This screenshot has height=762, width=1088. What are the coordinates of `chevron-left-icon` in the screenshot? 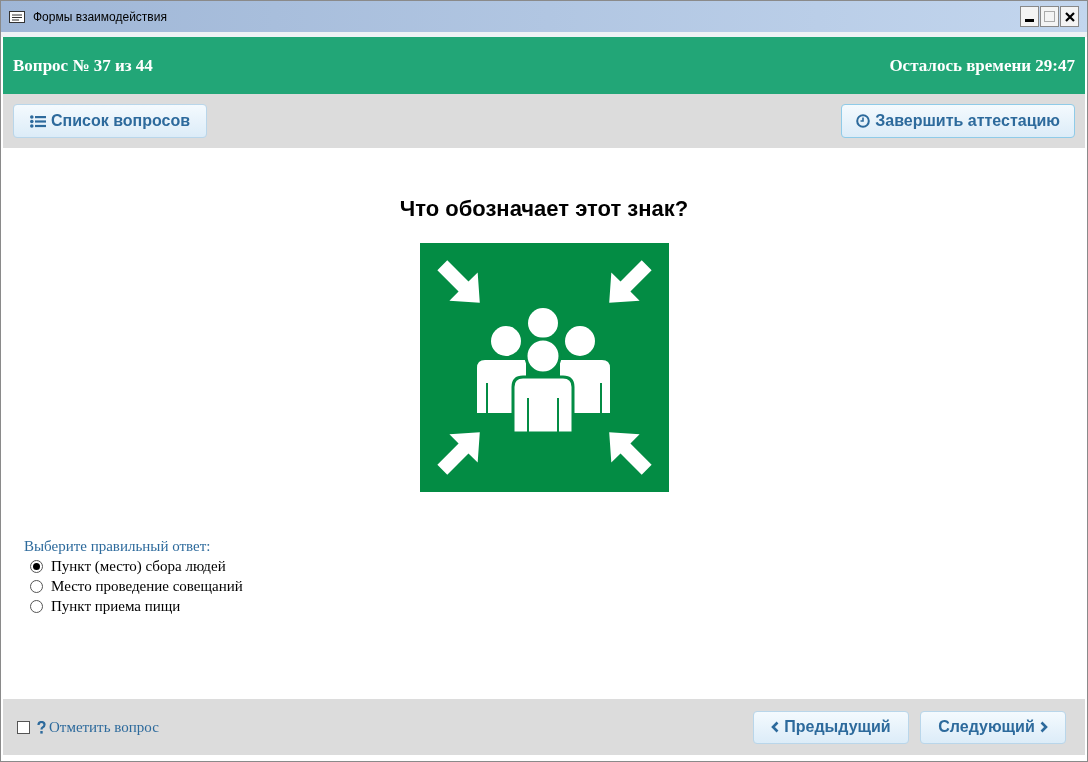 It's located at (775, 727).